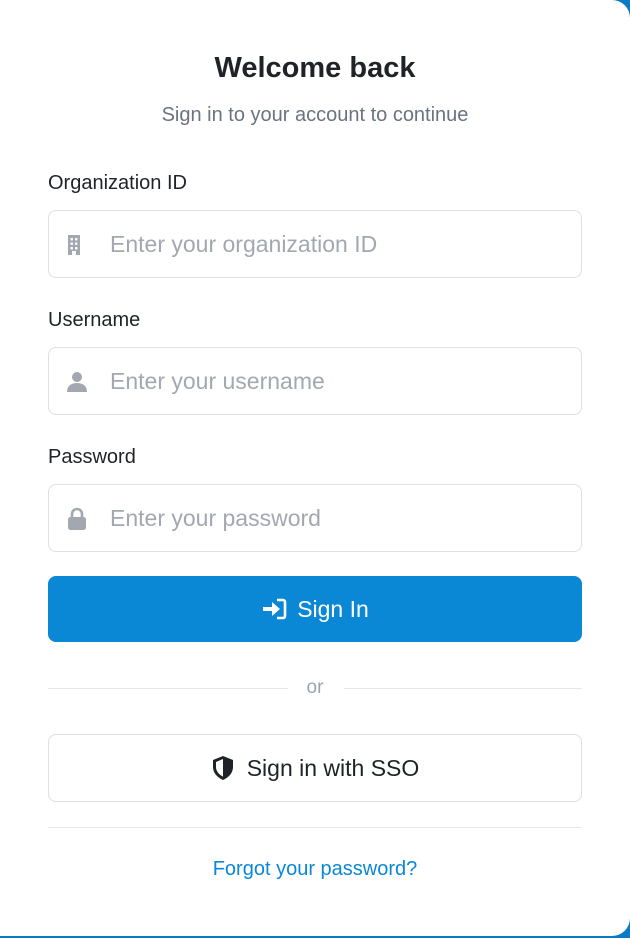  I want to click on forgot-password-link: Forgot your password?, so click(315, 869).